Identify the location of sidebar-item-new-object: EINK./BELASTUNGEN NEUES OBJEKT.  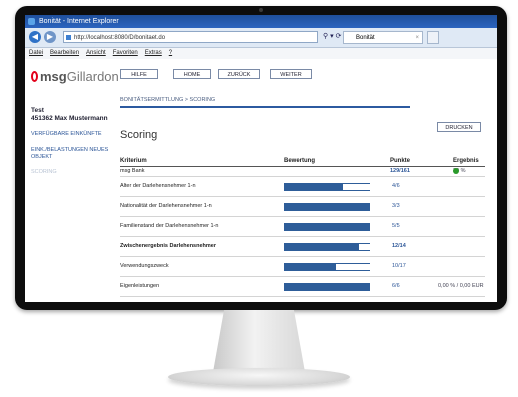
(71, 154).